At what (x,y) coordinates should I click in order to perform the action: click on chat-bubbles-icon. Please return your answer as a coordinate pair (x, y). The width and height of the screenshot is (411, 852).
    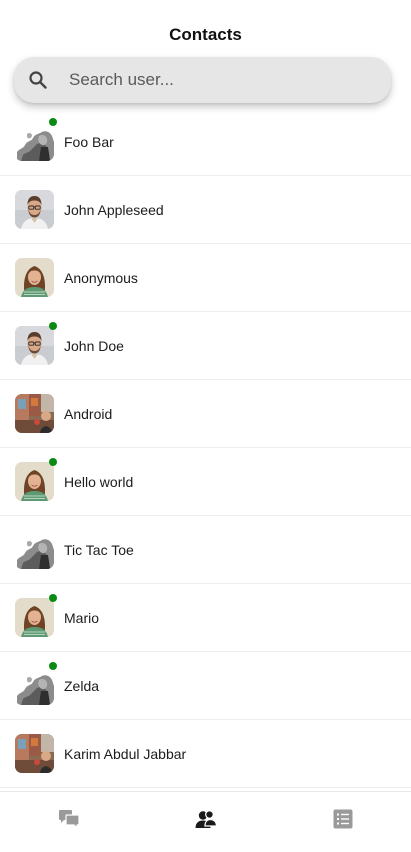
    Looking at the image, I should click on (69, 819).